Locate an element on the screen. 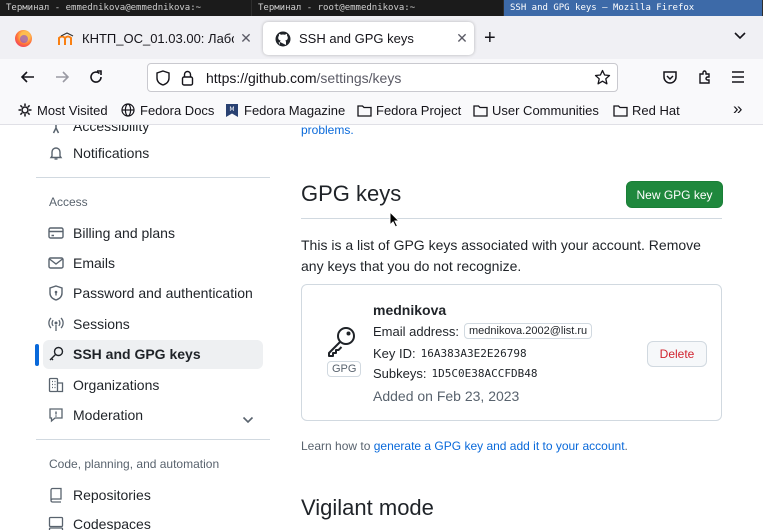 Image resolution: width=763 pixels, height=530 pixels. sidebar-item-notifications: Notifications is located at coordinates (98, 153).